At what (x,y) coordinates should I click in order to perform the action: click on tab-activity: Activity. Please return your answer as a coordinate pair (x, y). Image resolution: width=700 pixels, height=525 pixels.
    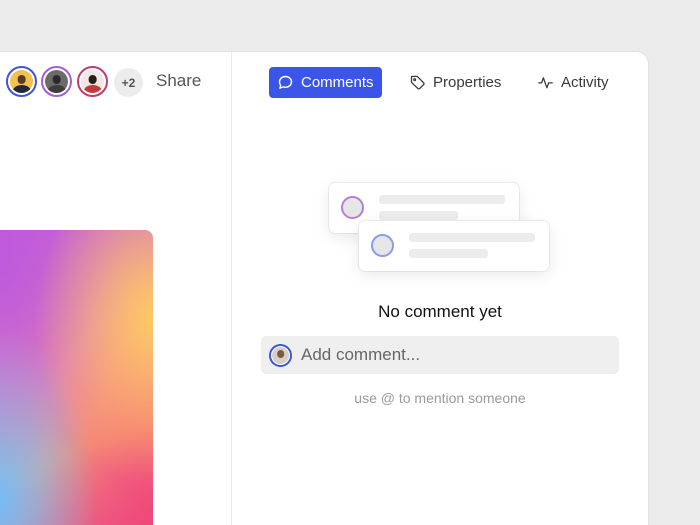
    Looking at the image, I should click on (573, 82).